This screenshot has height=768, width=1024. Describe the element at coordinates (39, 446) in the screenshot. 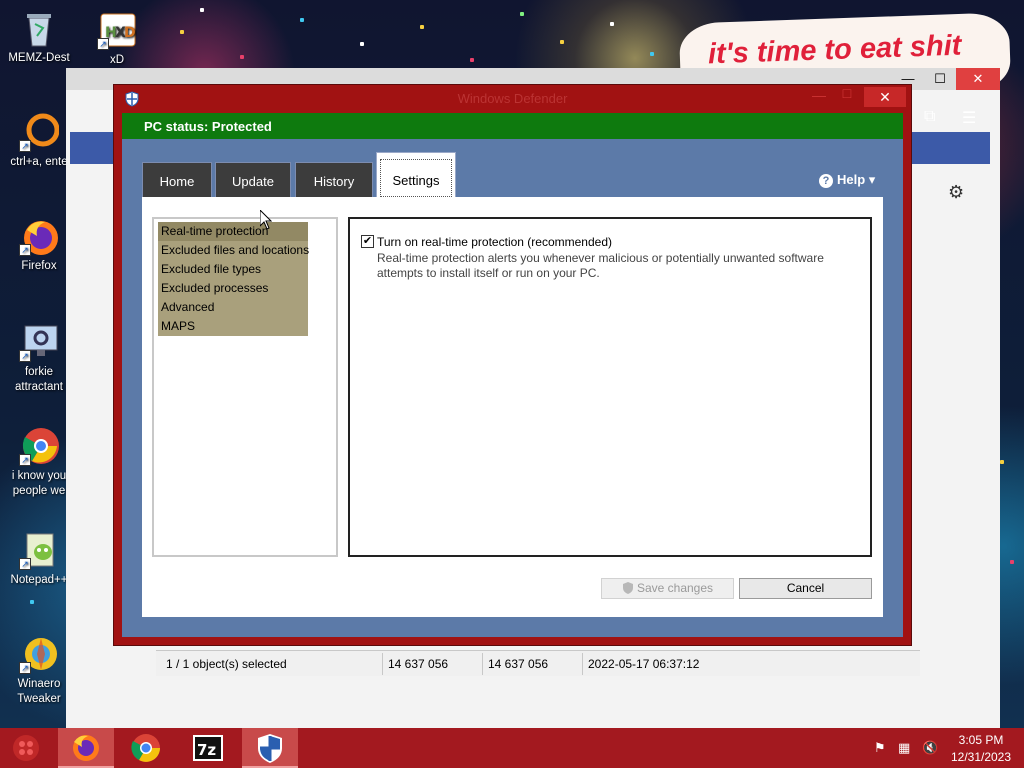

I see `chrome-icon: ↗` at that location.